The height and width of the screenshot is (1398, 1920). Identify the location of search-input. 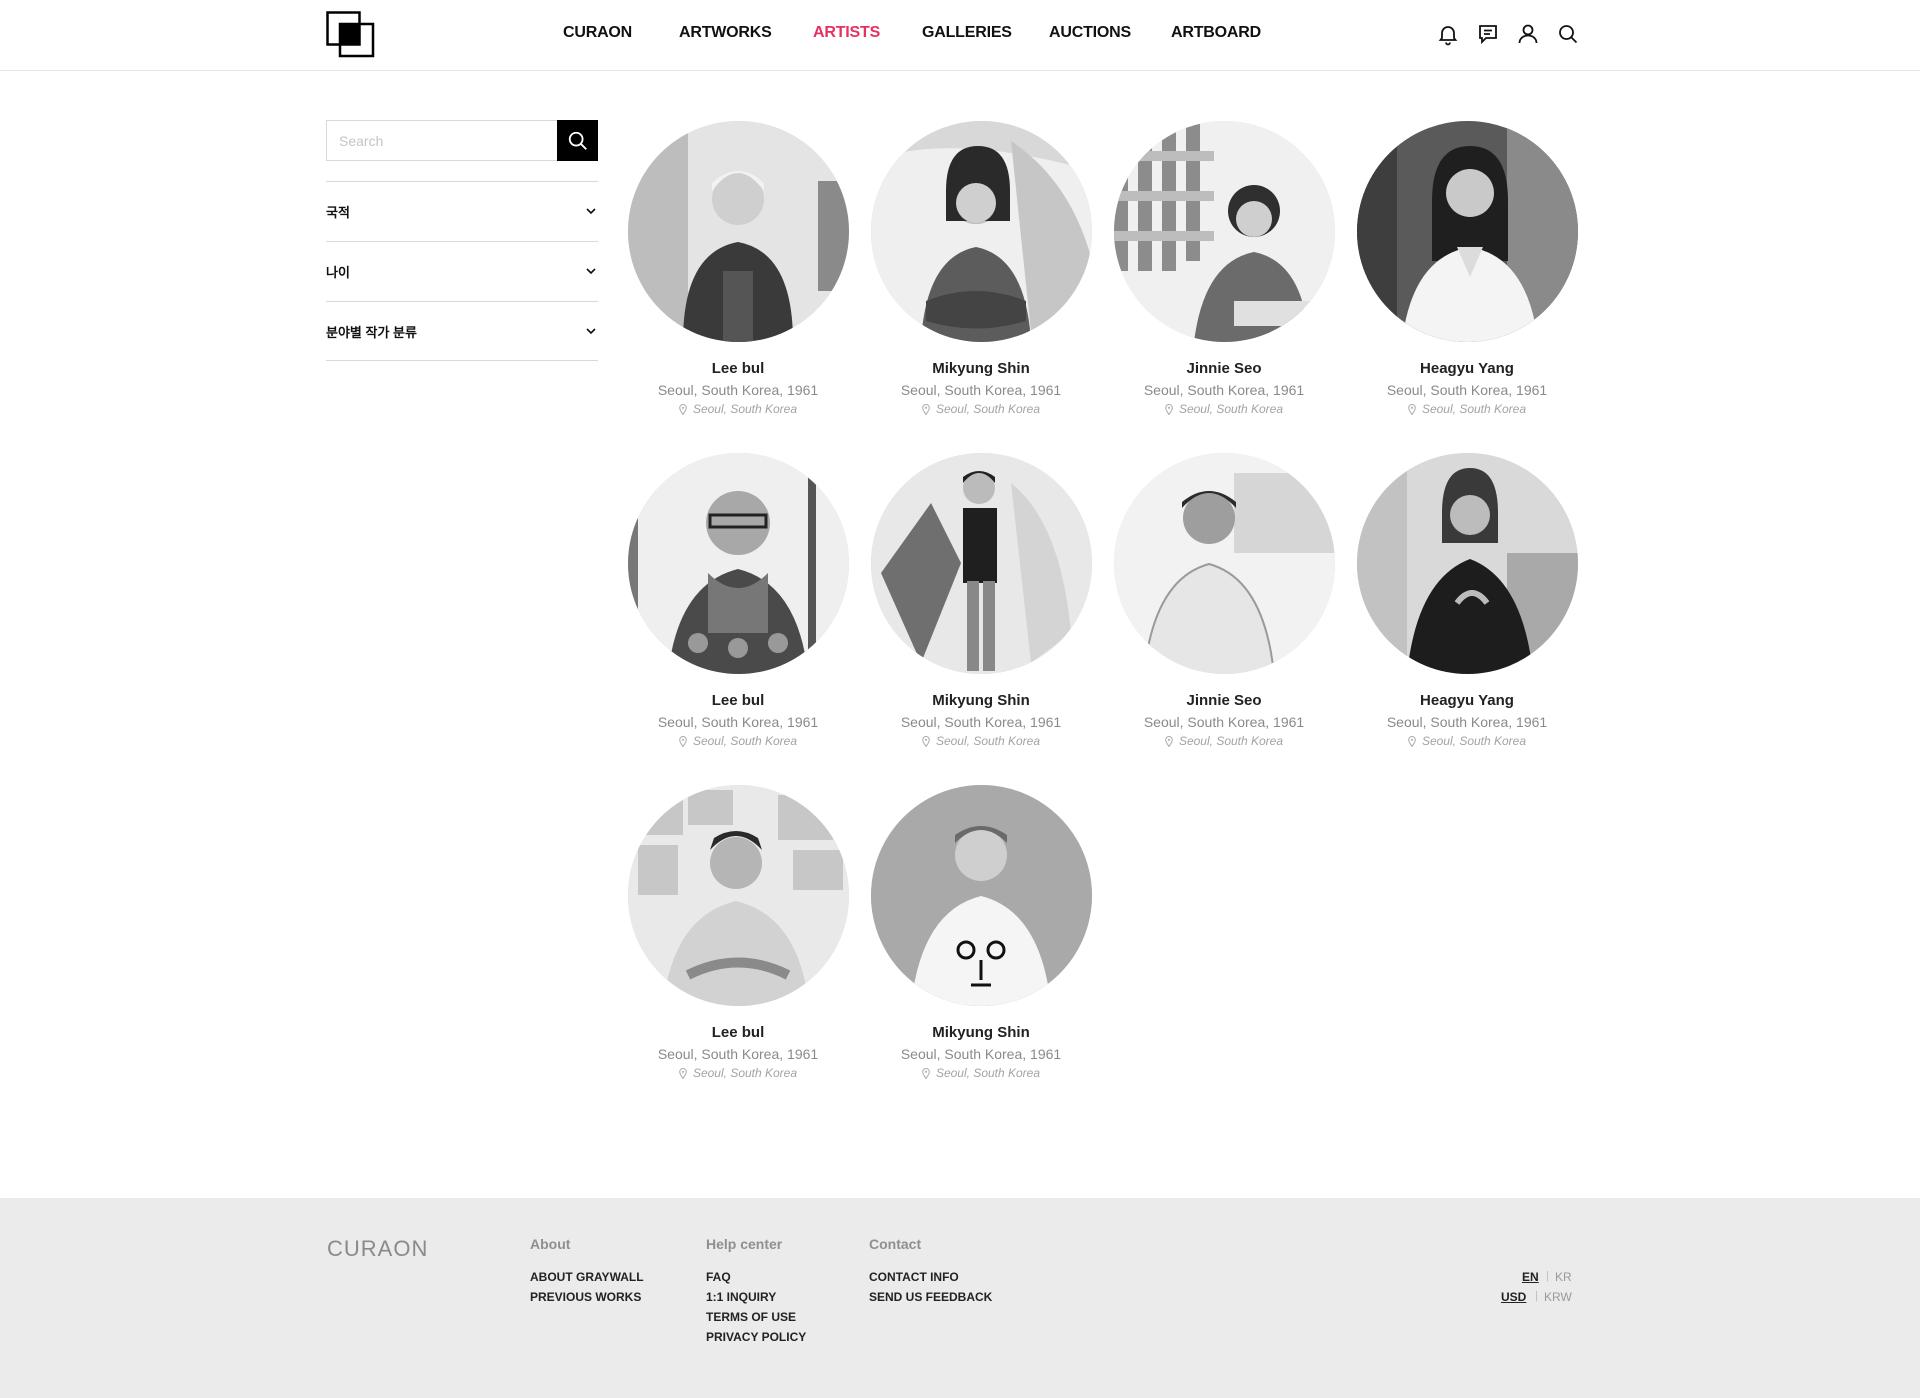
(442, 140).